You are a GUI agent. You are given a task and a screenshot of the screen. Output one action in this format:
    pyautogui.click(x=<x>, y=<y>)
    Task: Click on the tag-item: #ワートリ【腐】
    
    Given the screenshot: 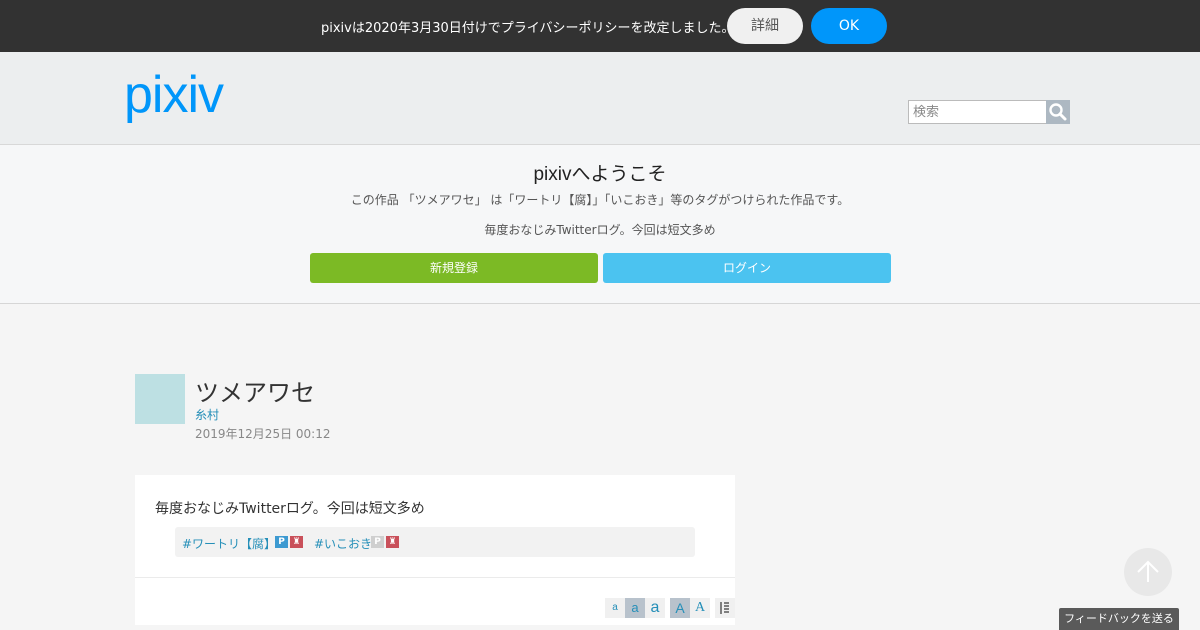 What is the action you would take?
    pyautogui.click(x=229, y=543)
    